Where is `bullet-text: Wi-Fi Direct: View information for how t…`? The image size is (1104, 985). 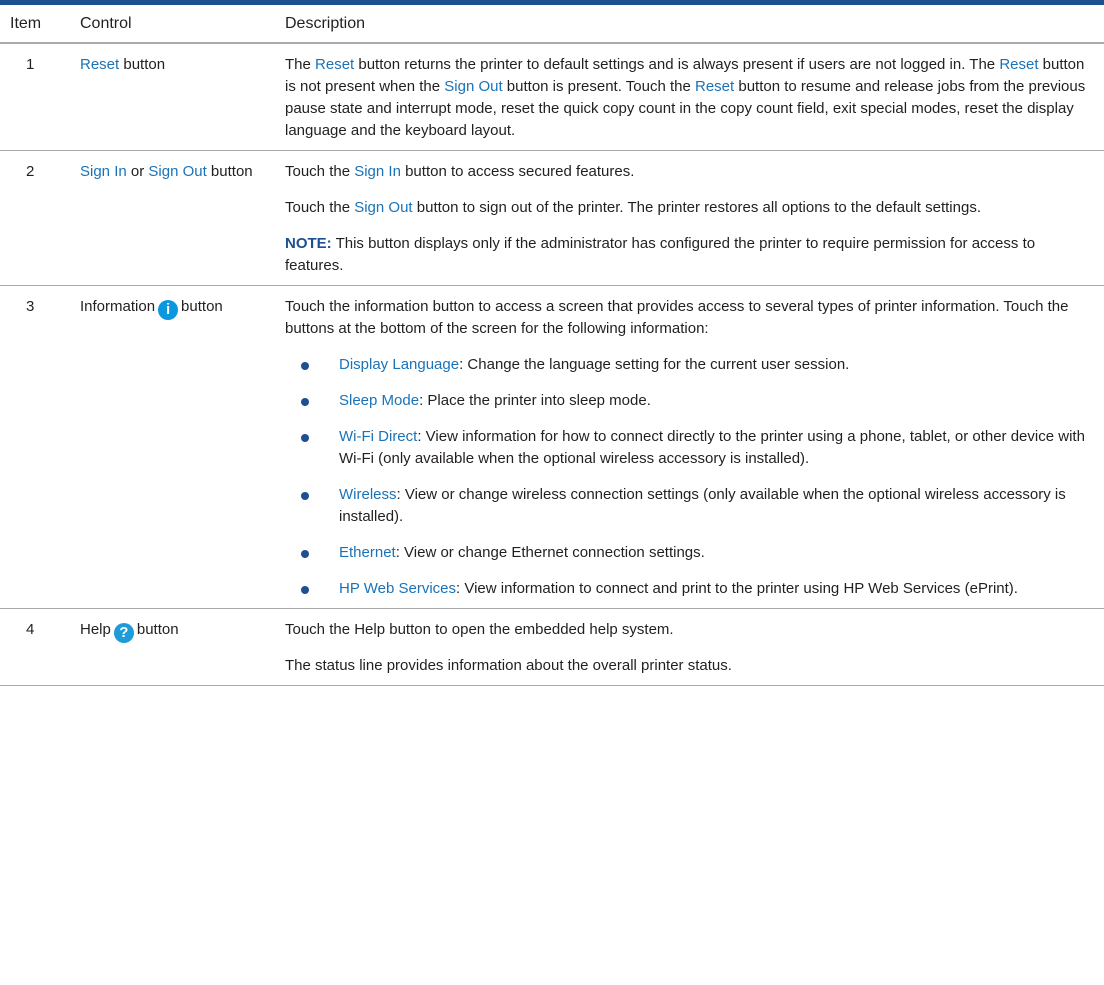 bullet-text: Wi-Fi Direct: View information for how t… is located at coordinates (714, 448).